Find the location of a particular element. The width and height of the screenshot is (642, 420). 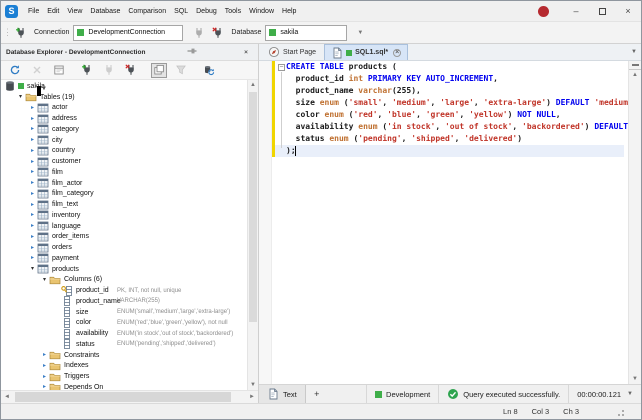

add-view-button: + is located at coordinates (317, 394).